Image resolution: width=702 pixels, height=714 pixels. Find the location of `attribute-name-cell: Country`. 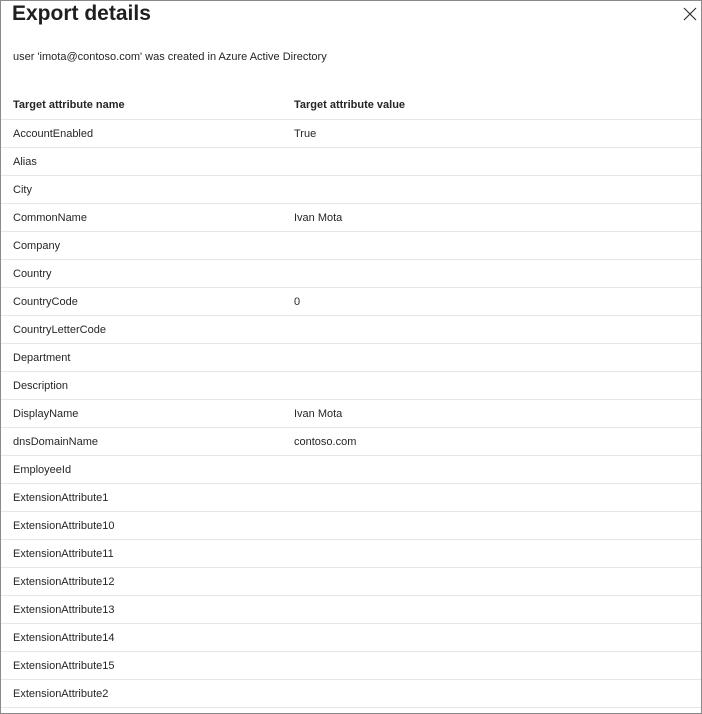

attribute-name-cell: Country is located at coordinates (141, 273).